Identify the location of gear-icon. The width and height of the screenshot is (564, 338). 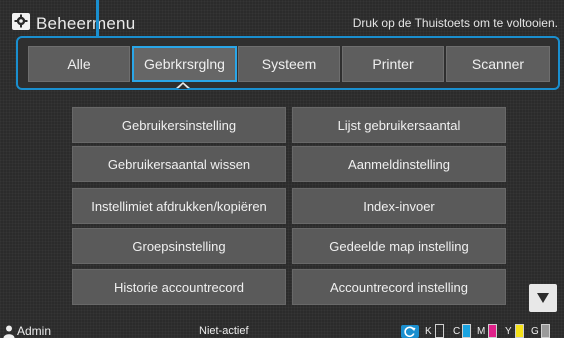
(21, 21).